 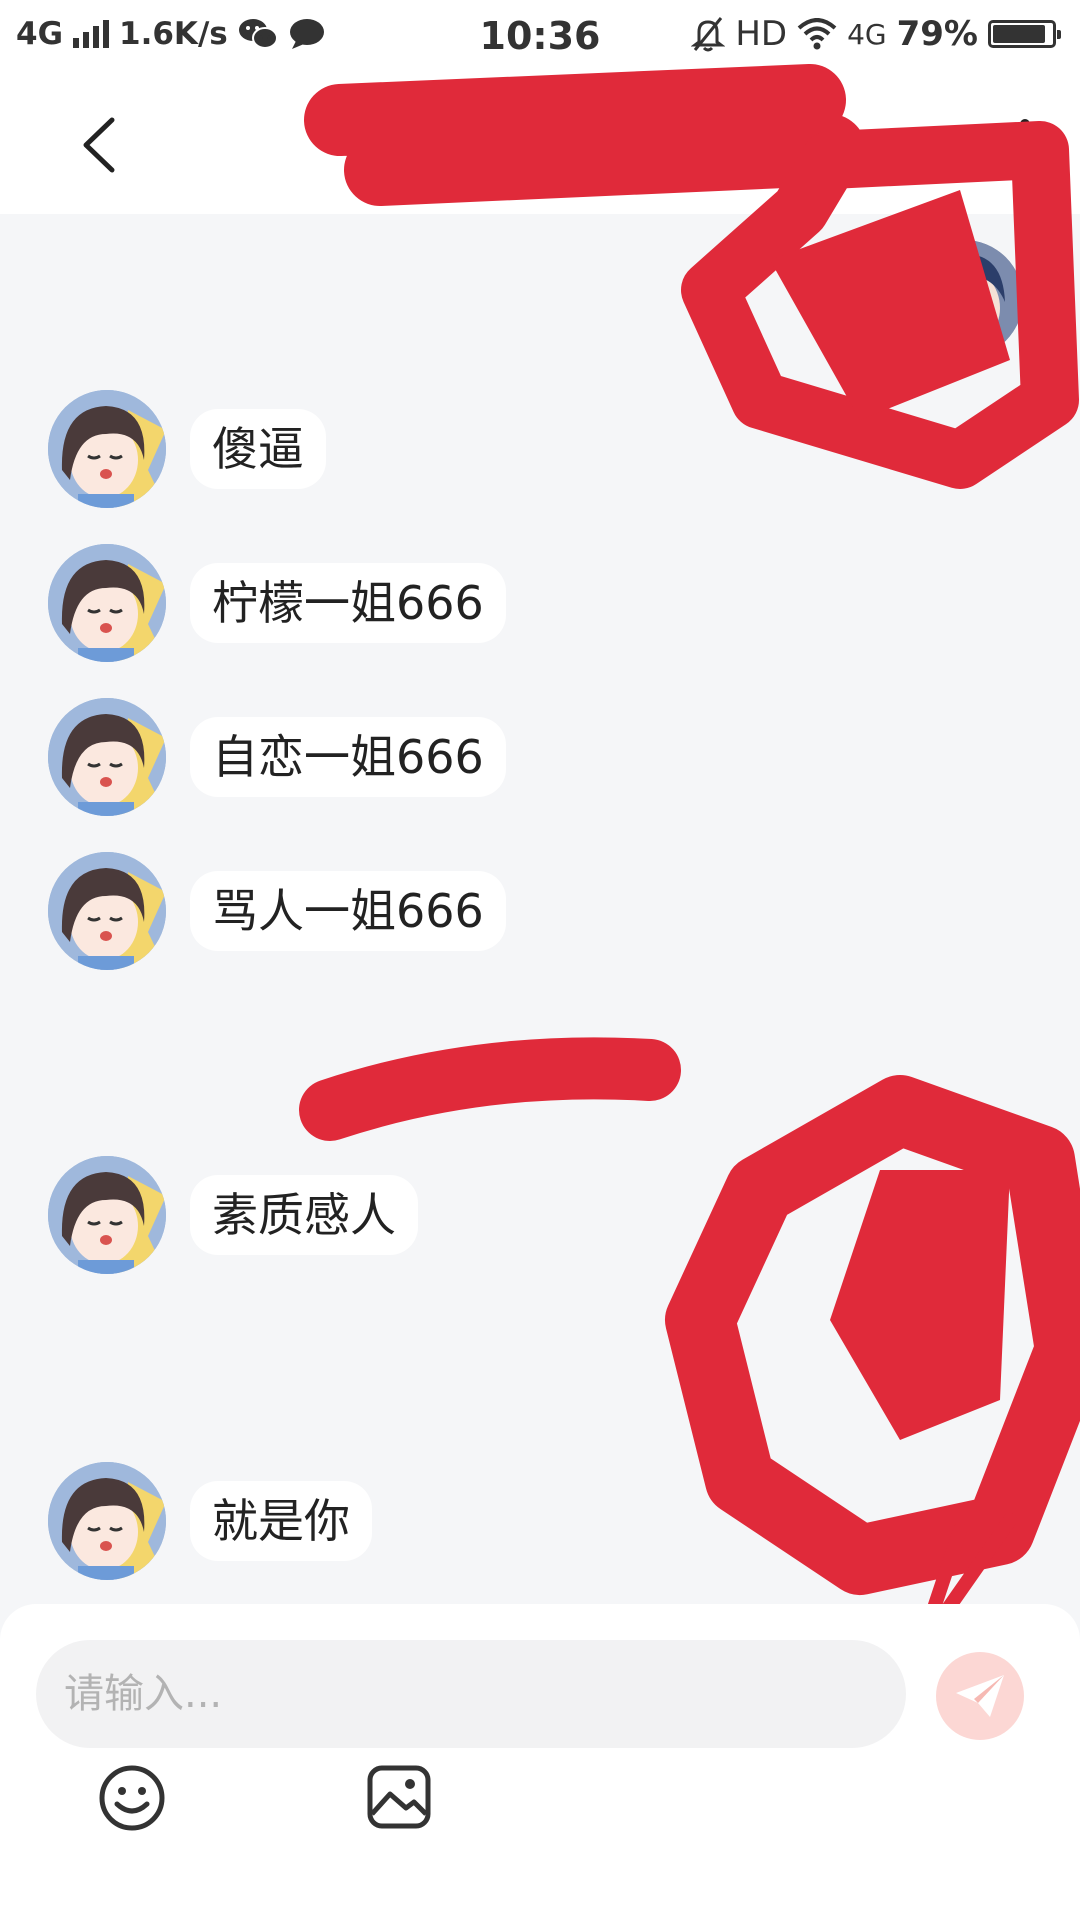 What do you see at coordinates (304, 1215) in the screenshot?
I see `message-bubble: 素质感人` at bounding box center [304, 1215].